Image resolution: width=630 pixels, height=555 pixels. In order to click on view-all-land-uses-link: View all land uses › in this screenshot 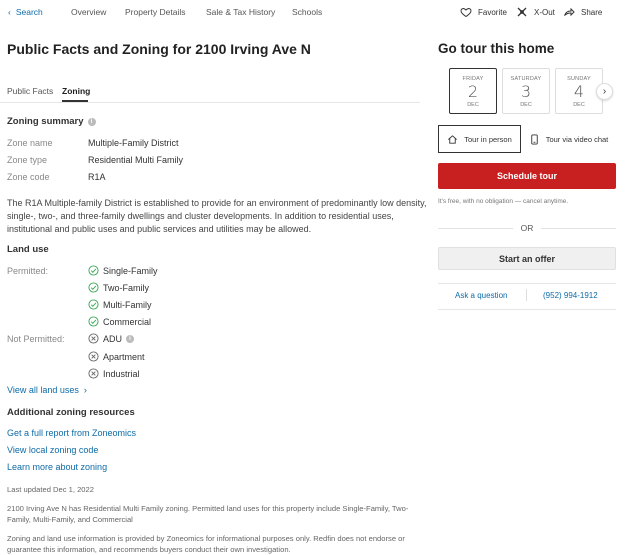, I will do `click(47, 390)`.